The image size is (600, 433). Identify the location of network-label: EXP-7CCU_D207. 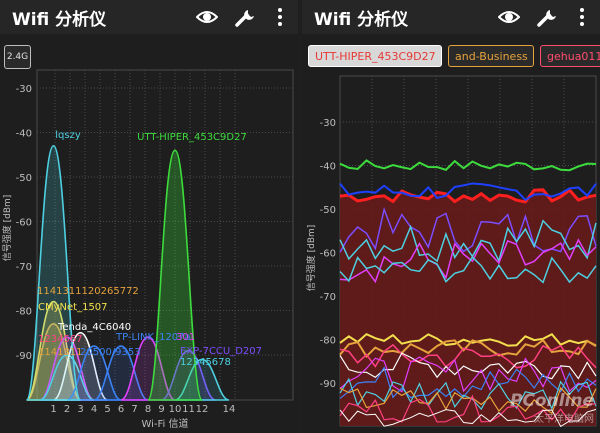
(221, 351).